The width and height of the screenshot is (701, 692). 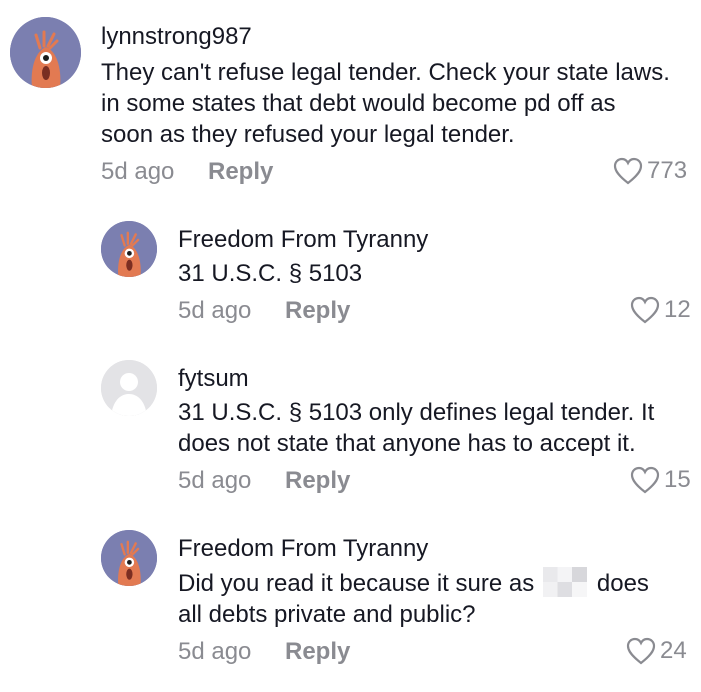 I want to click on like-button: 24, so click(x=656, y=651).